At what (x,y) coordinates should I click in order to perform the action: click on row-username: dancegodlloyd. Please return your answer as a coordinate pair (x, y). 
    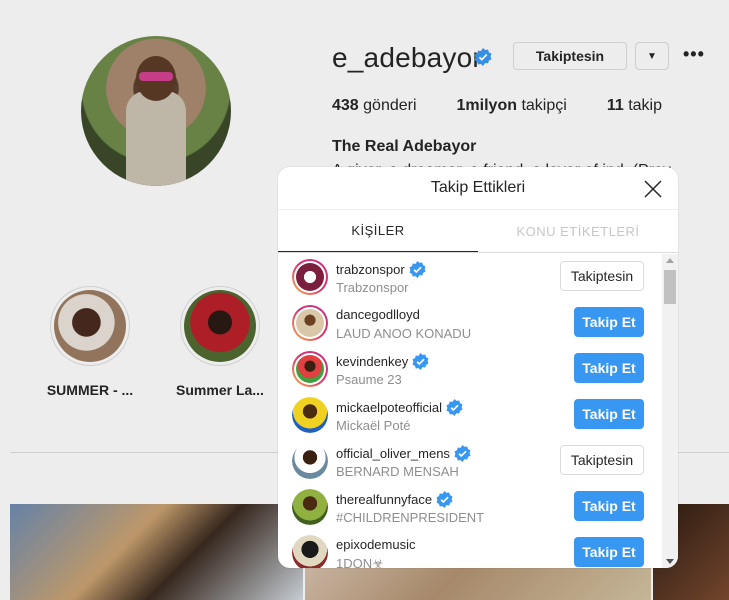
    Looking at the image, I should click on (378, 314).